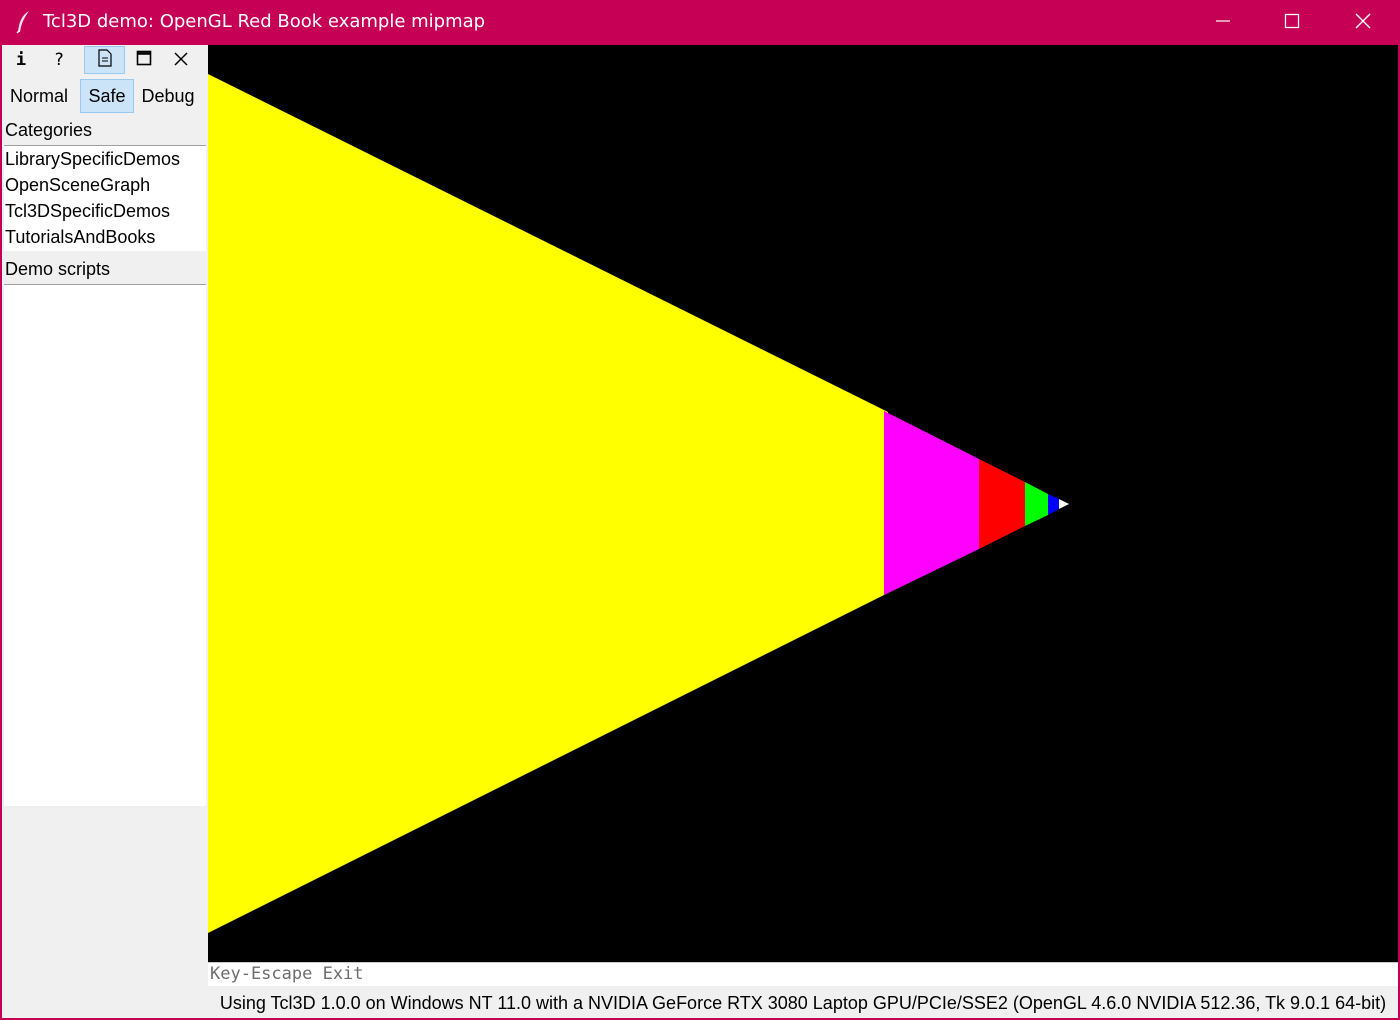 The image size is (1400, 1020). I want to click on help-button: ?, so click(59, 60).